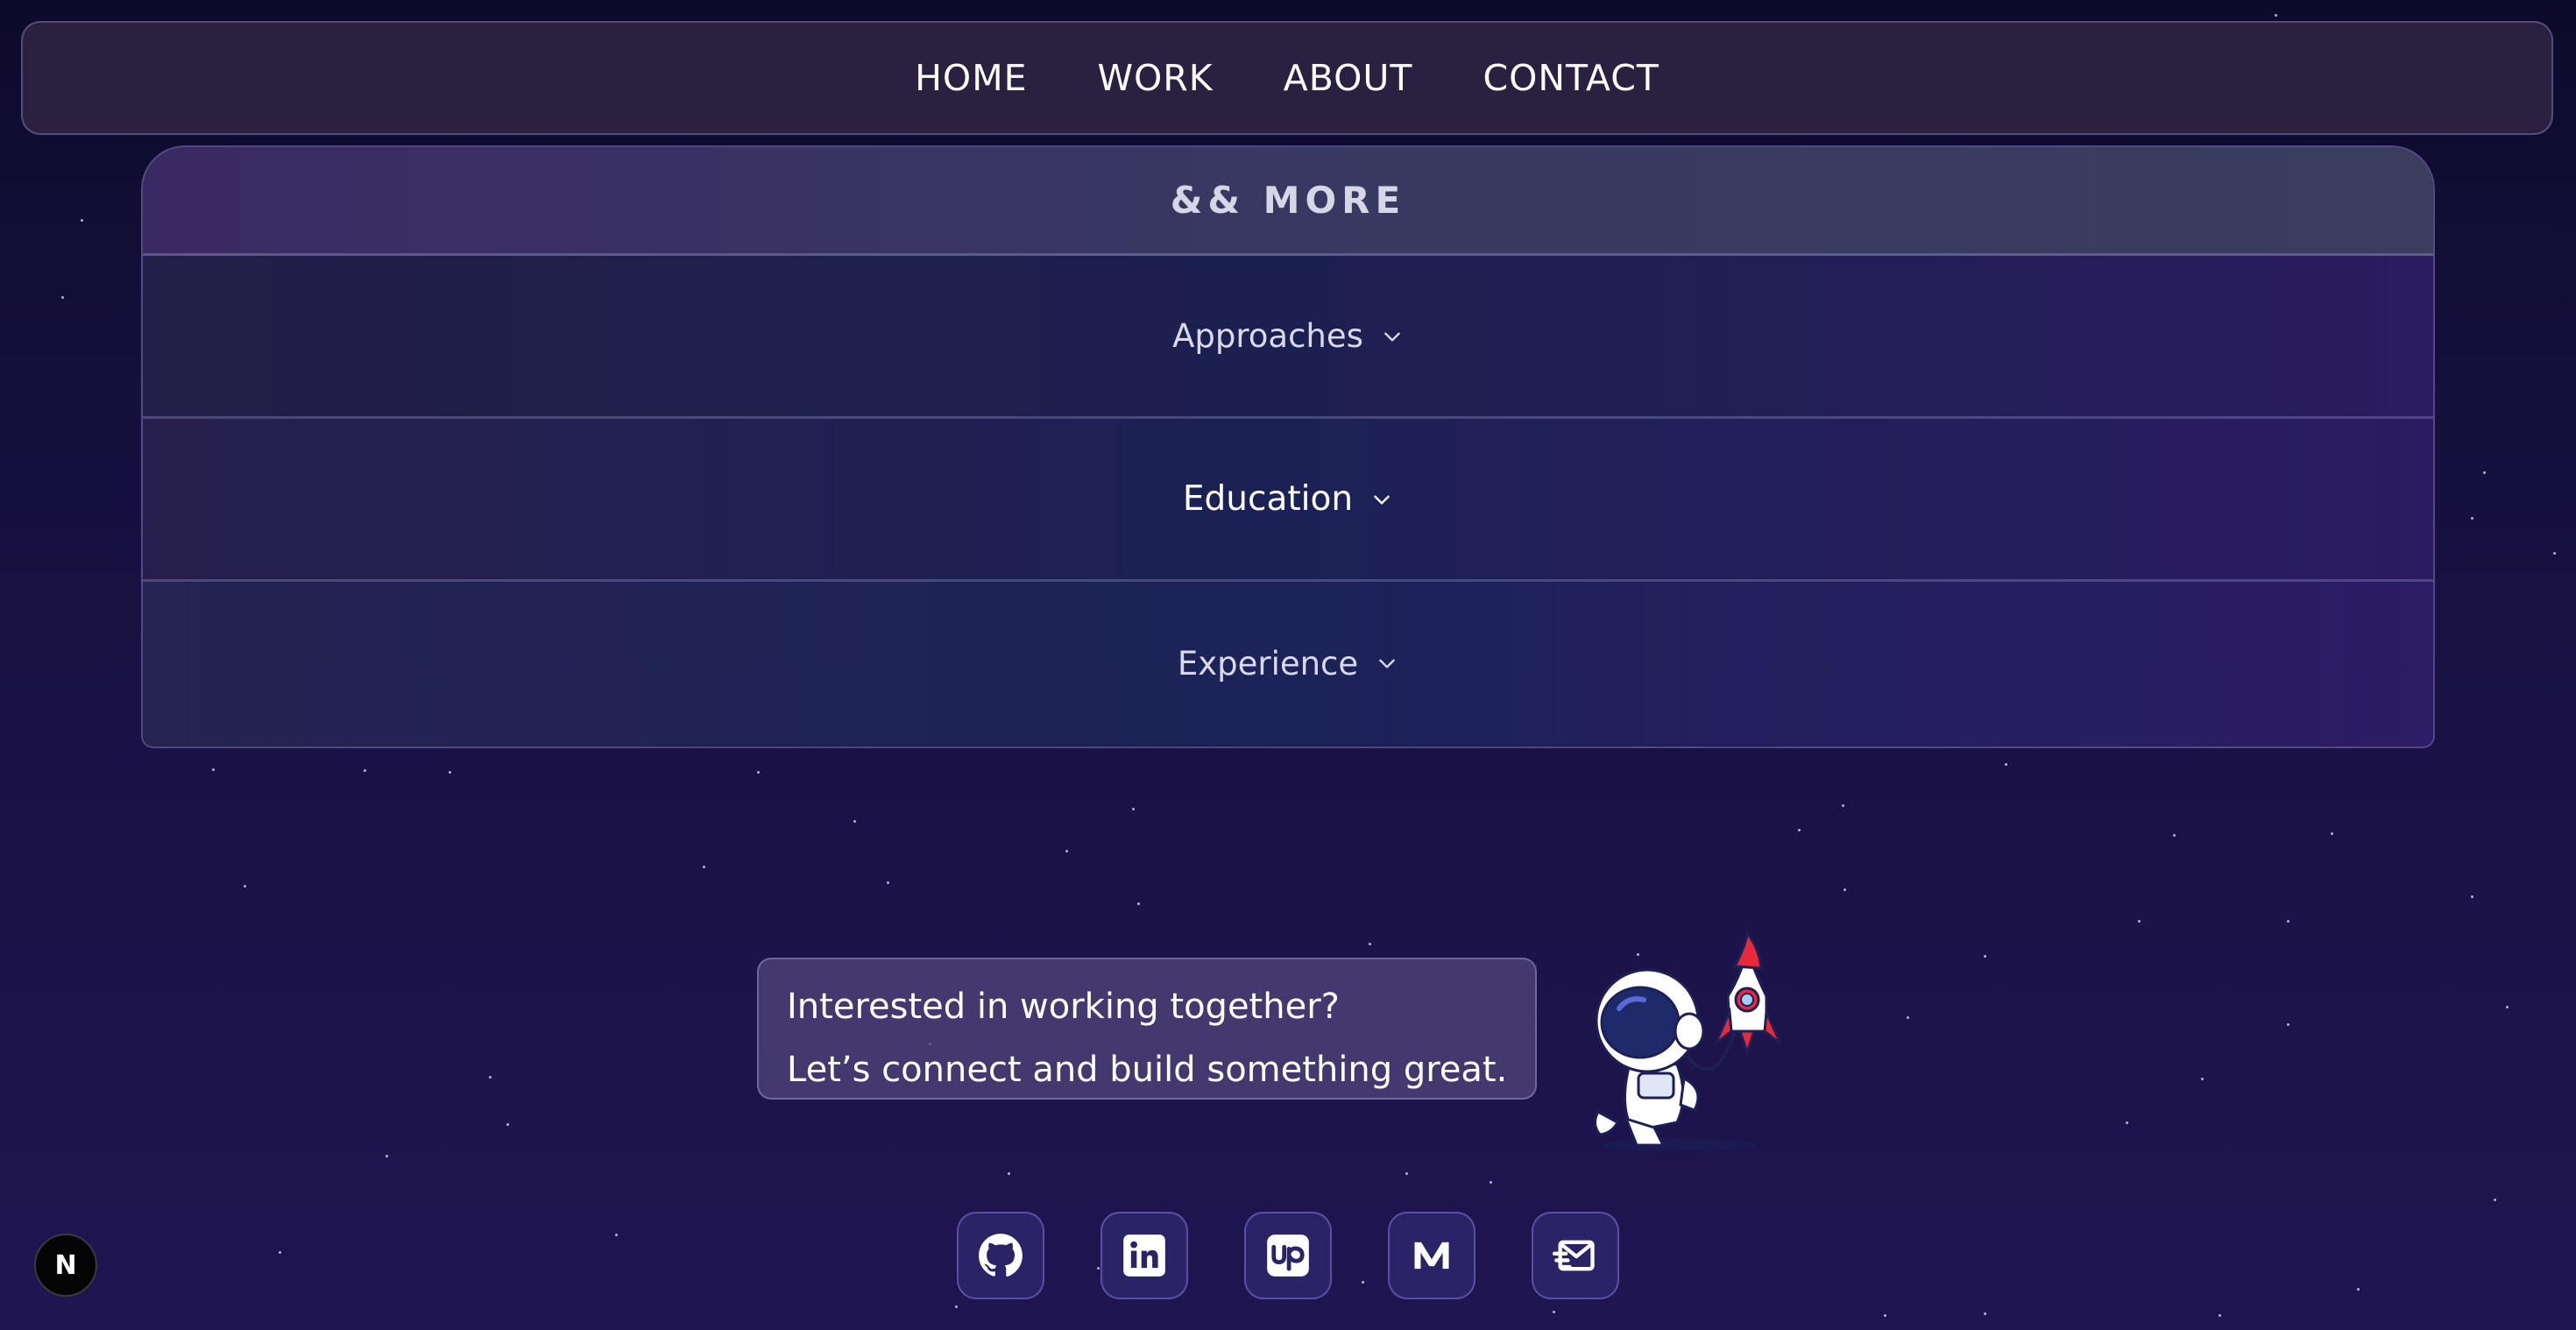  Describe the element at coordinates (1571, 78) in the screenshot. I see `nav-contact-link: CONTACT` at that location.